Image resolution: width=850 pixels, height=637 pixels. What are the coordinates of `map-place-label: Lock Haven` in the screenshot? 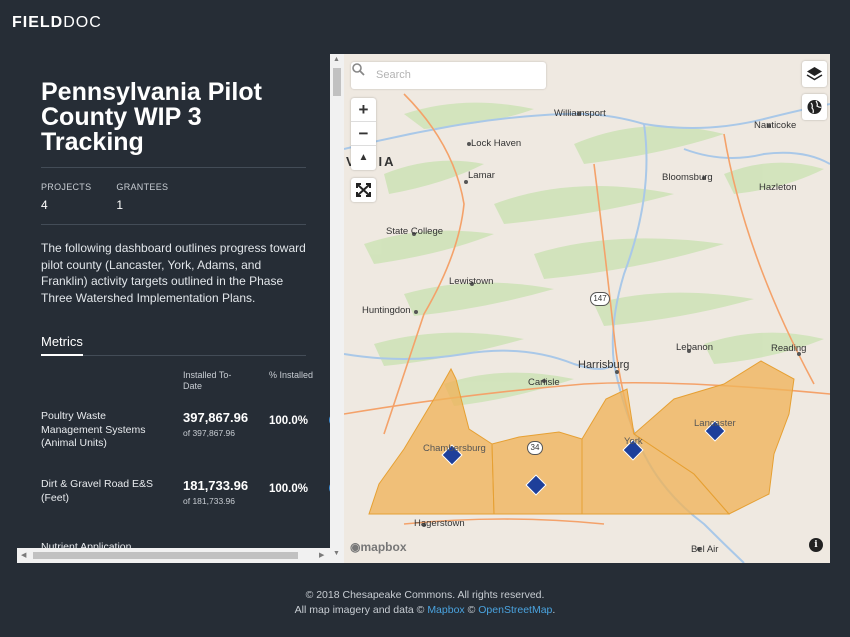 It's located at (496, 143).